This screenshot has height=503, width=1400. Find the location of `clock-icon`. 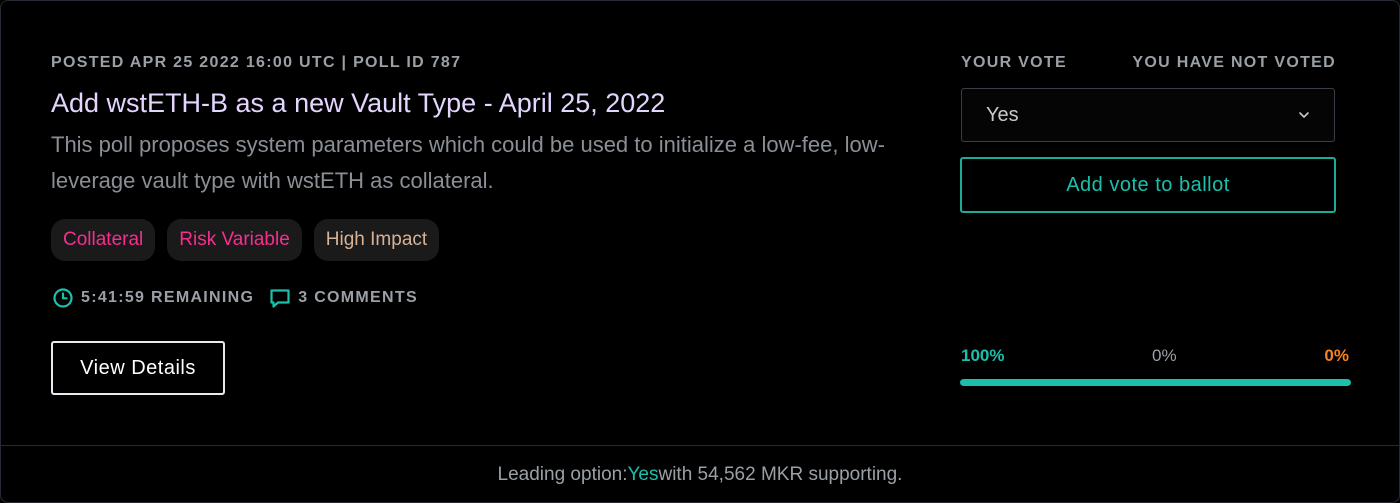

clock-icon is located at coordinates (63, 298).